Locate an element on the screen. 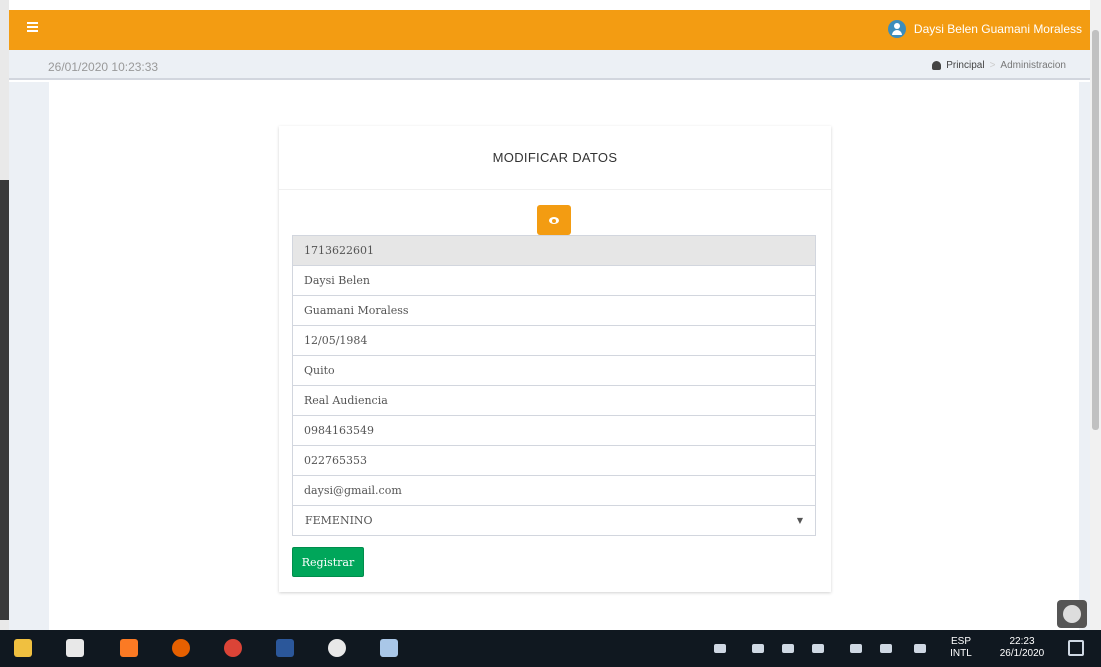  card-divider is located at coordinates (555, 189).